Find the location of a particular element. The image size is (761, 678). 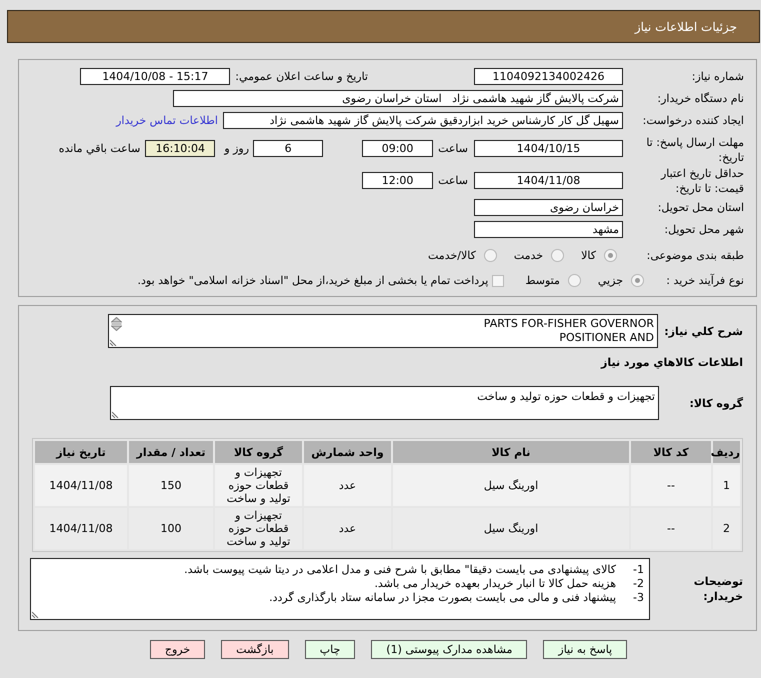

print-button: چاپ is located at coordinates (330, 649).